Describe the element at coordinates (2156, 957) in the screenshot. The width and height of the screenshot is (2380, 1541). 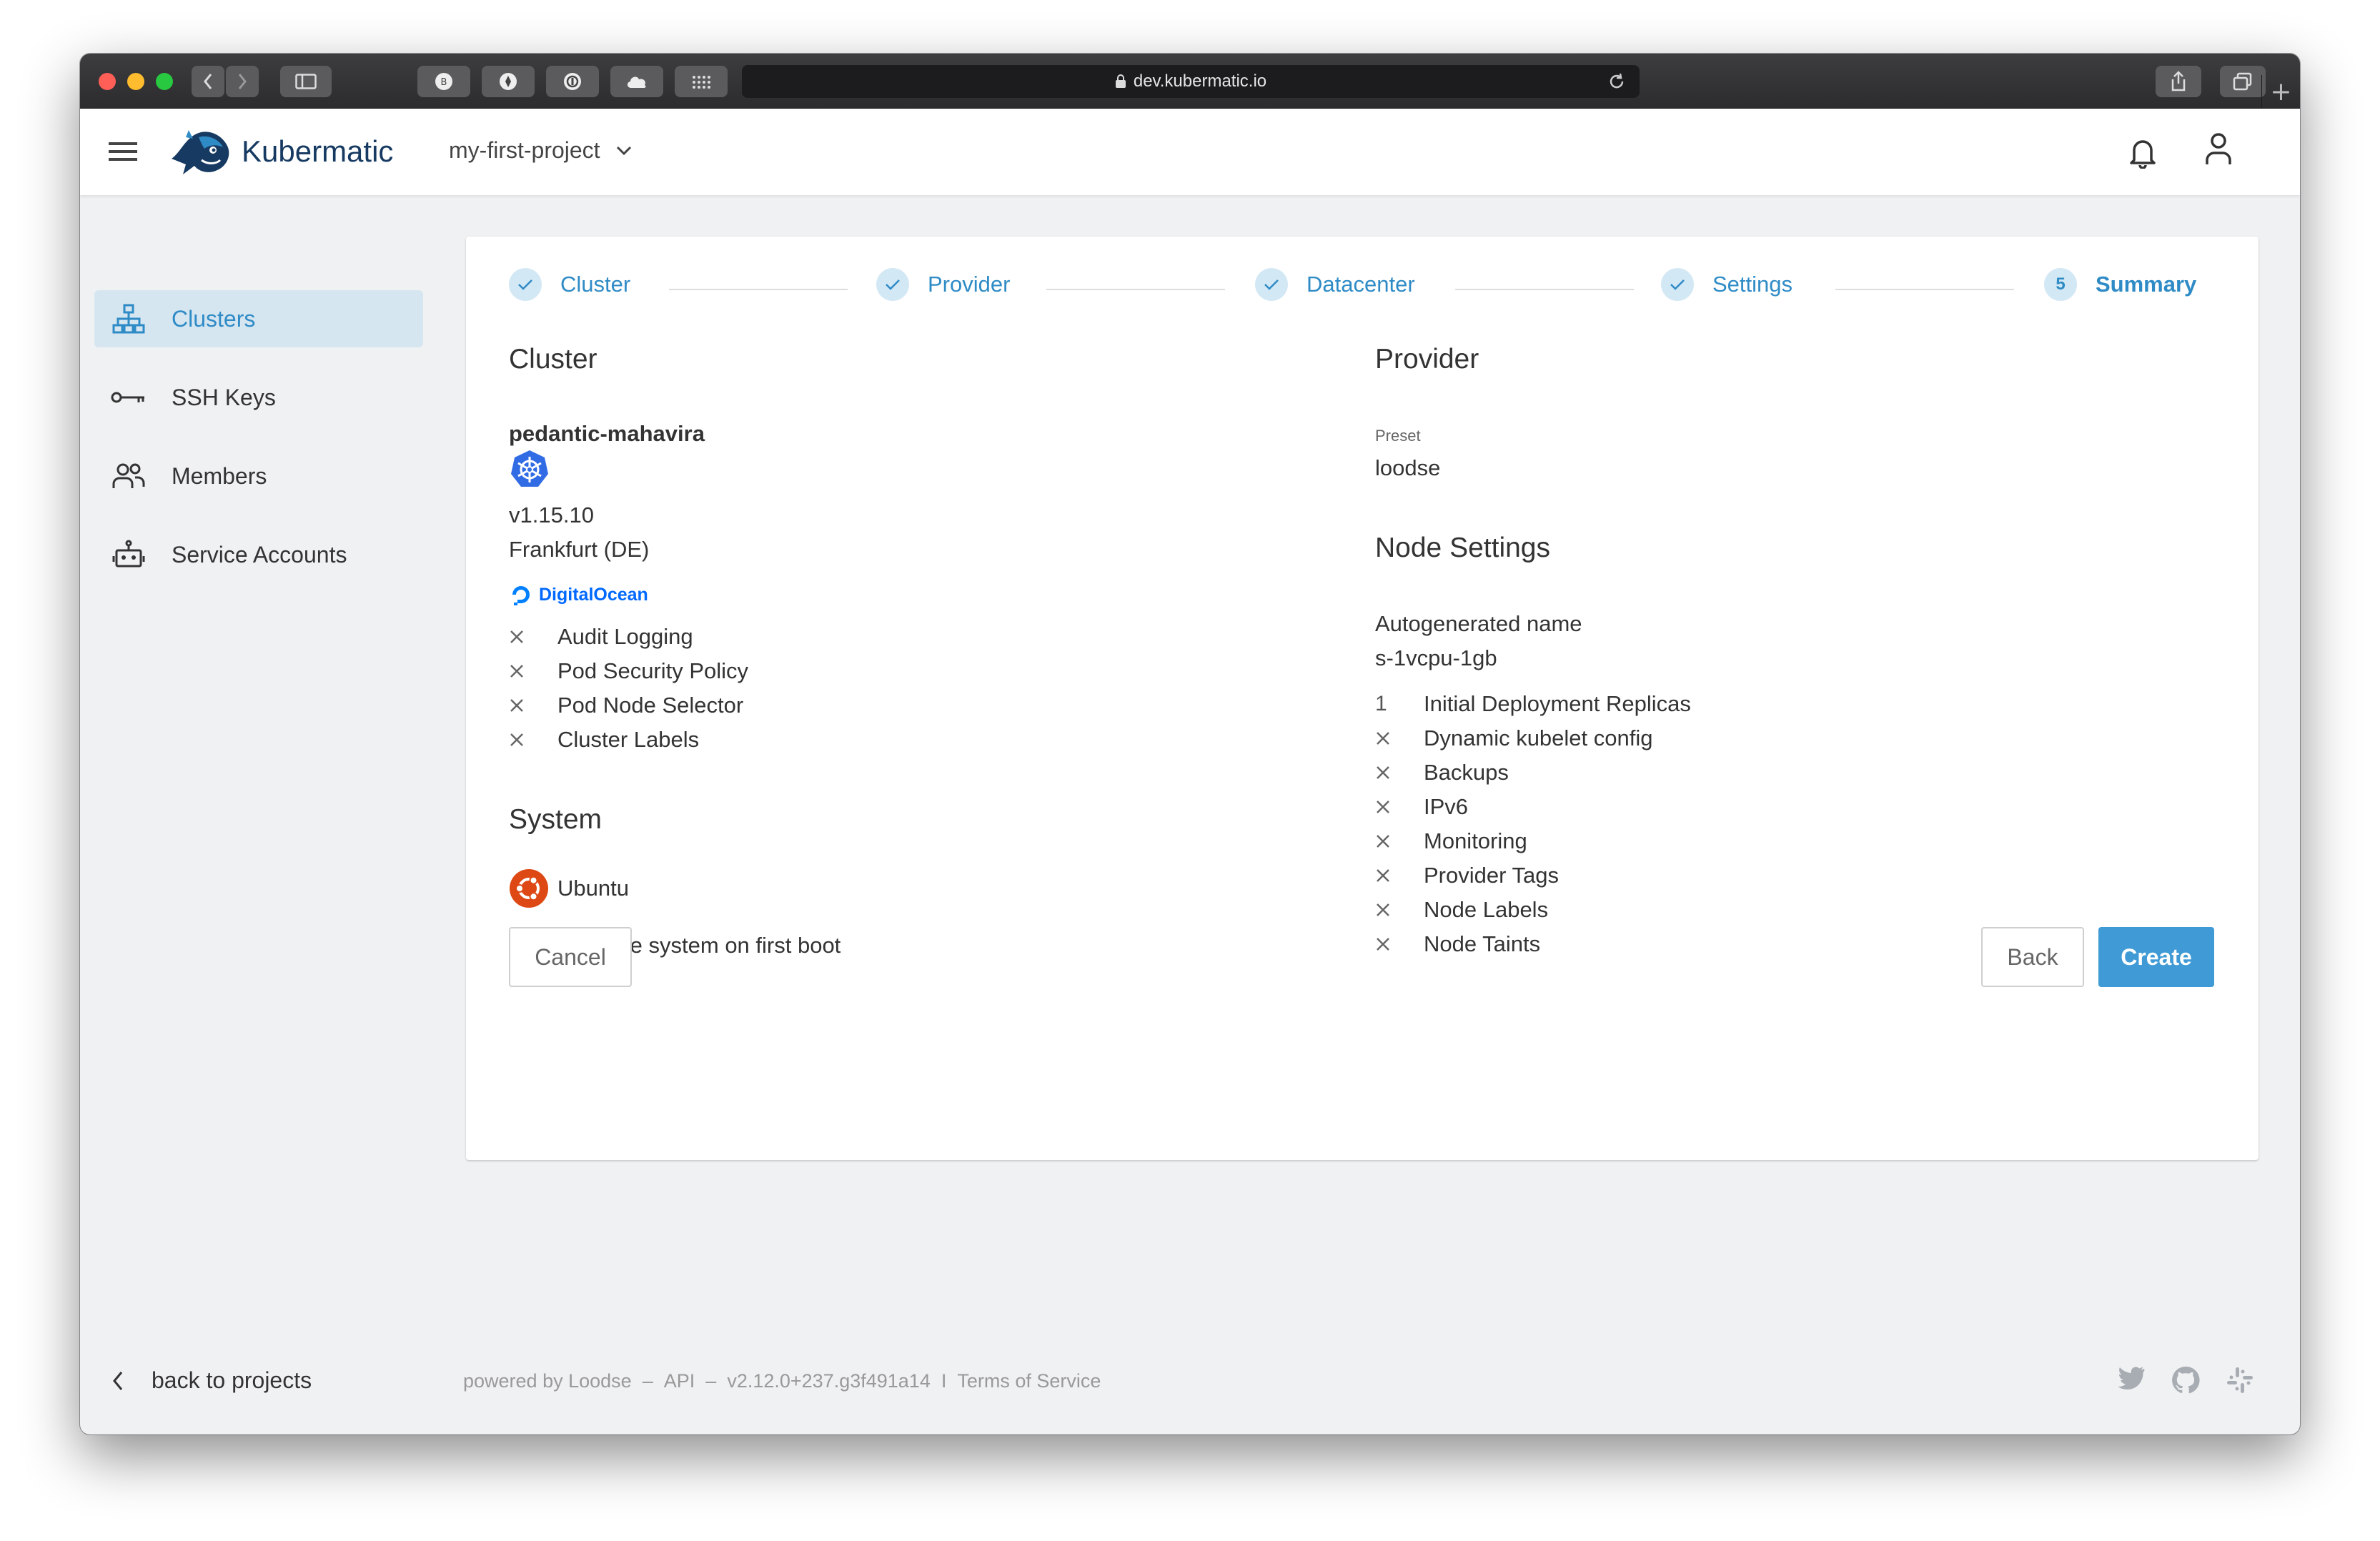
I see `create-button: Create` at that location.